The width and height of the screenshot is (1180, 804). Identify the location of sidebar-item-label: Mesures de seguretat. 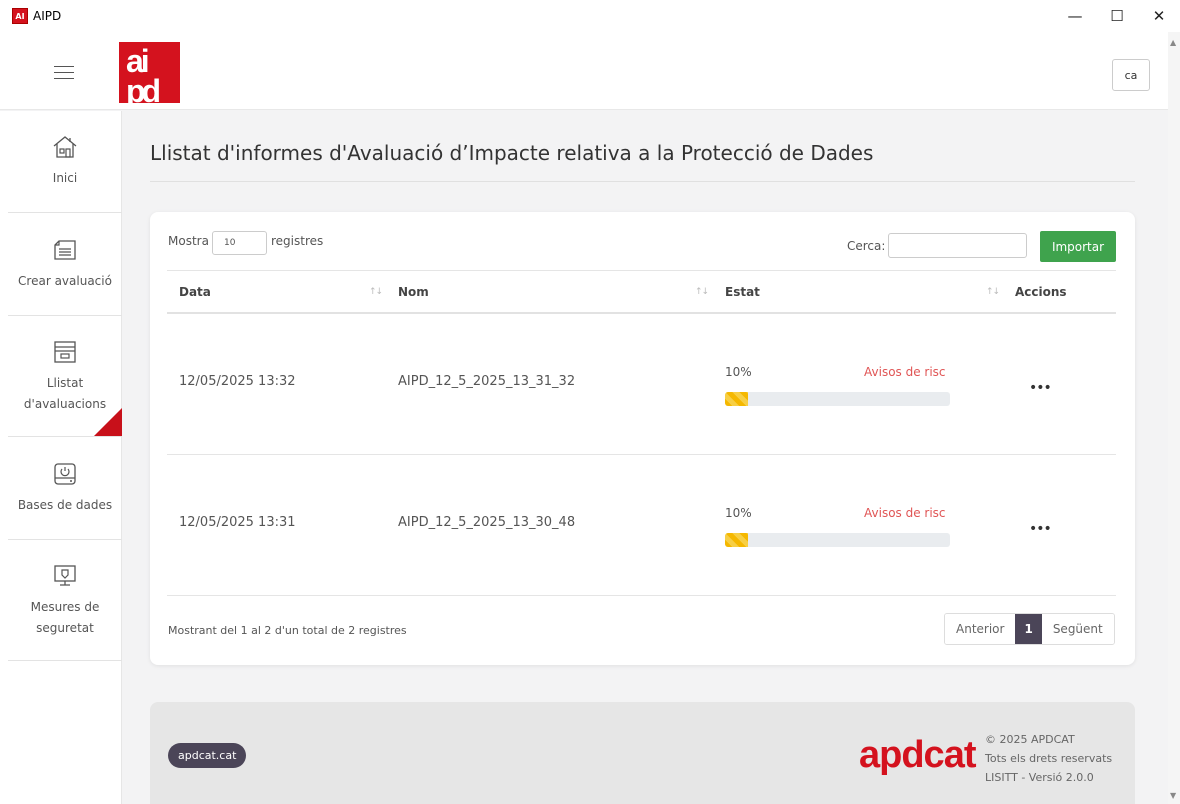
(65, 617).